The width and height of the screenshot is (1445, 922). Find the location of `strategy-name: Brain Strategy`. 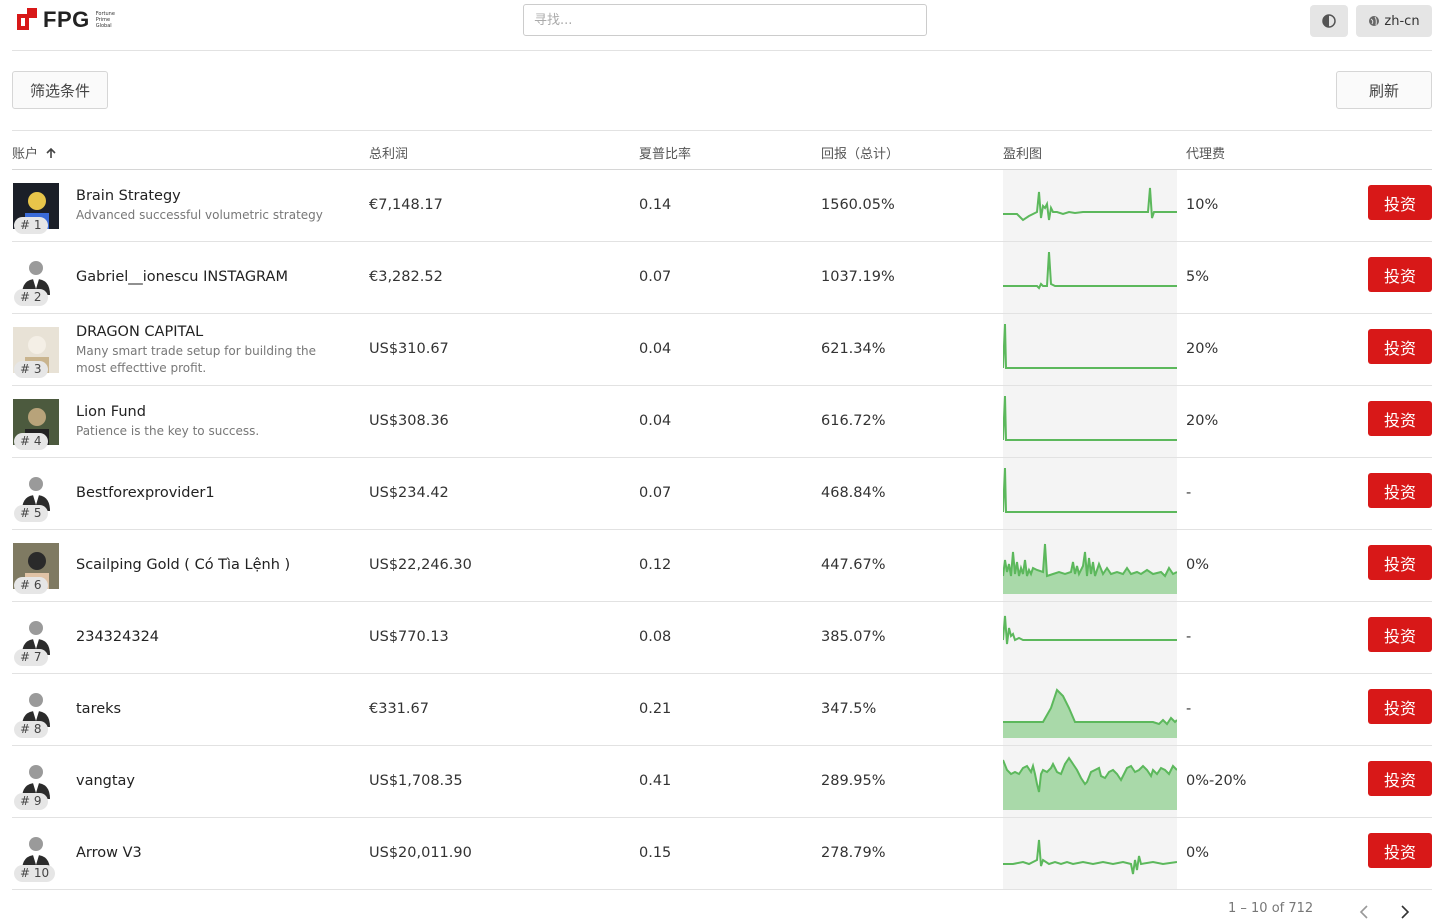

strategy-name: Brain Strategy is located at coordinates (128, 196).